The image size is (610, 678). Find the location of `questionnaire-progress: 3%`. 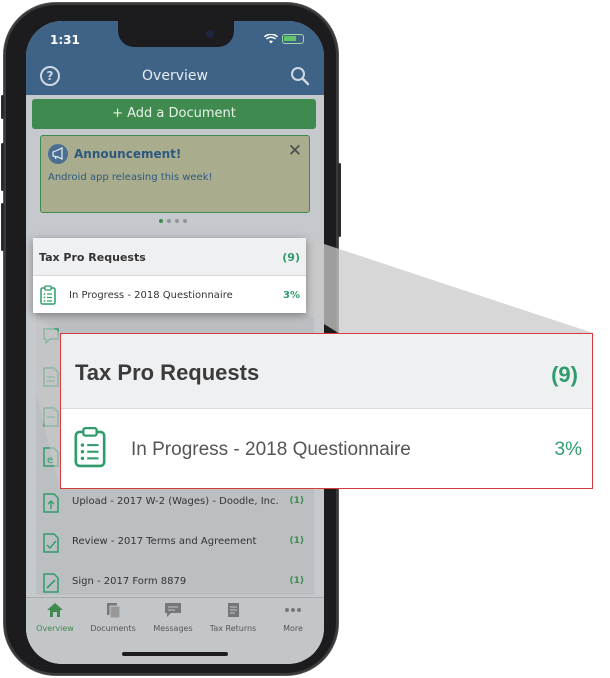

questionnaire-progress: 3% is located at coordinates (291, 295).